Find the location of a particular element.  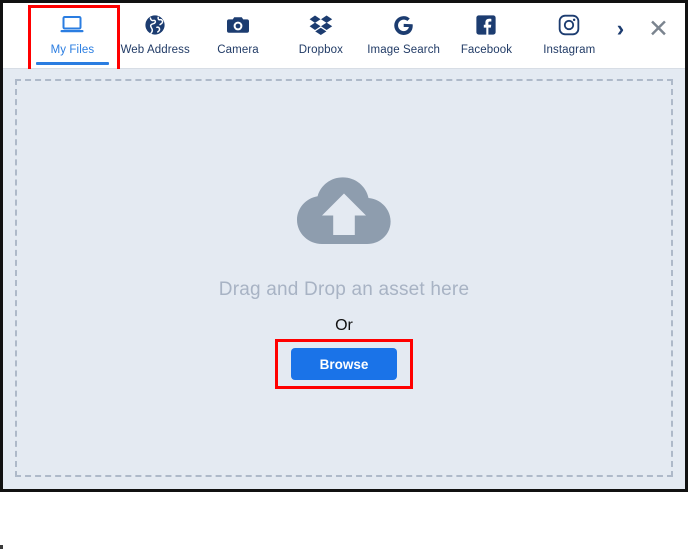

tab-label: Web Address is located at coordinates (155, 50).